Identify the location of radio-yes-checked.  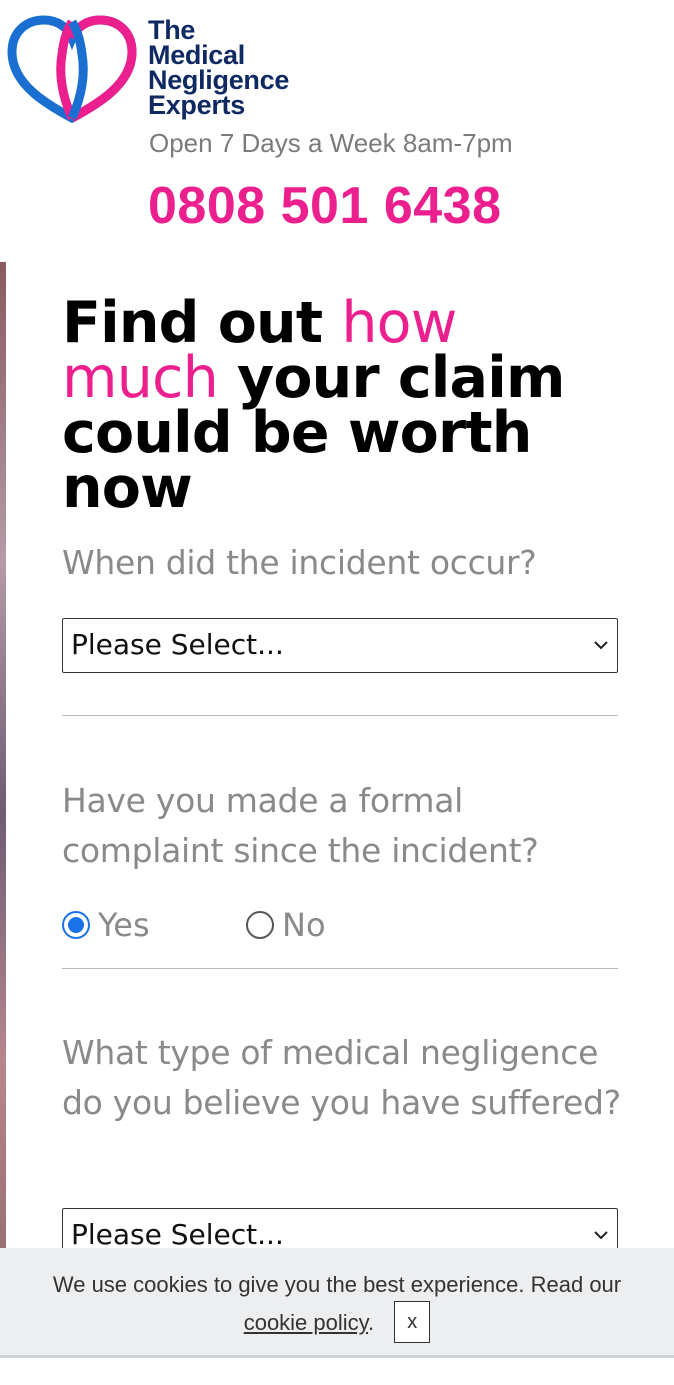
(76, 925).